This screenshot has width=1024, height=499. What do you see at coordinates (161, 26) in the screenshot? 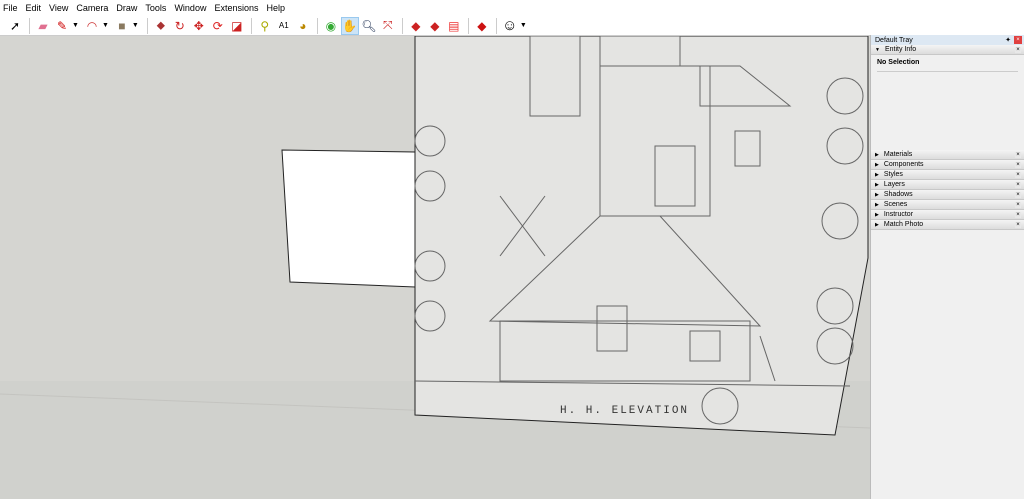
I see `push-pull-icon: ⬥` at bounding box center [161, 26].